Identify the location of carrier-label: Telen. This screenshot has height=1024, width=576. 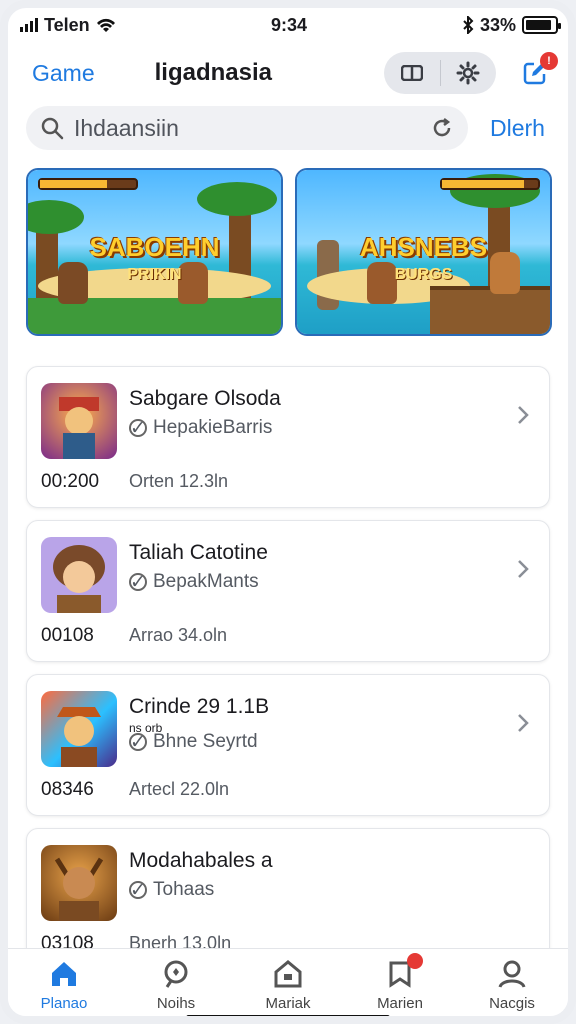
(67, 24).